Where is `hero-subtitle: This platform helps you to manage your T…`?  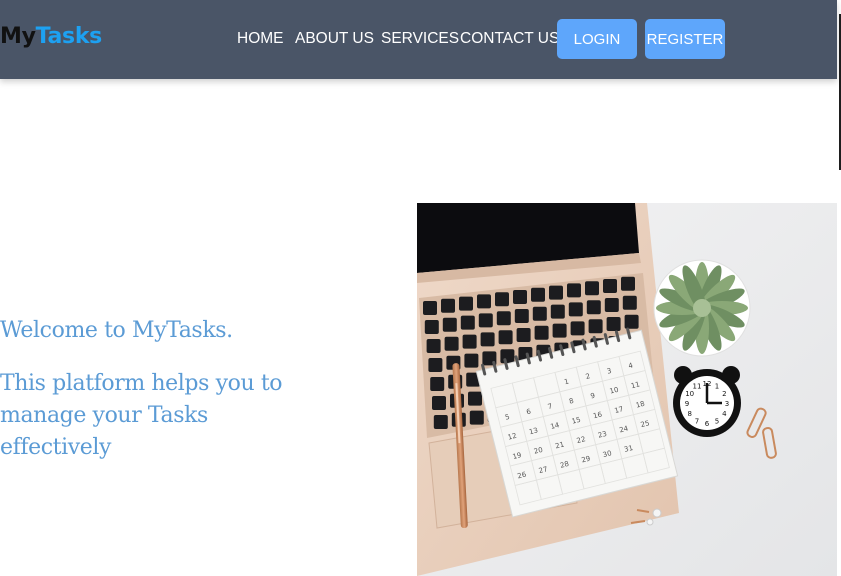
hero-subtitle: This platform helps you to manage your T… is located at coordinates (141, 415).